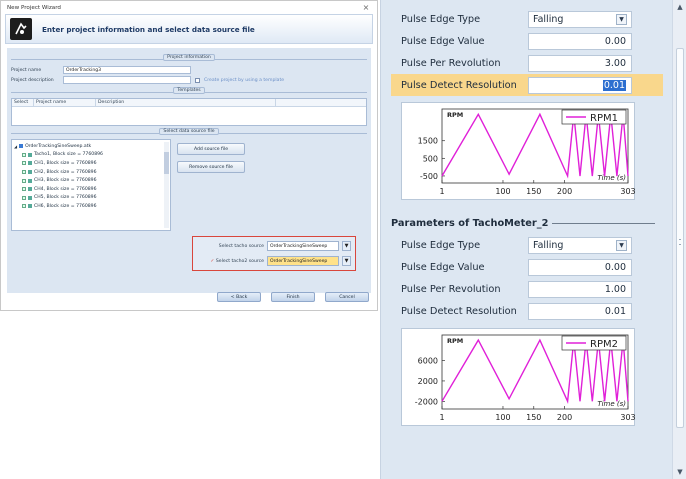  I want to click on y-tick-label: 500, so click(430, 158).